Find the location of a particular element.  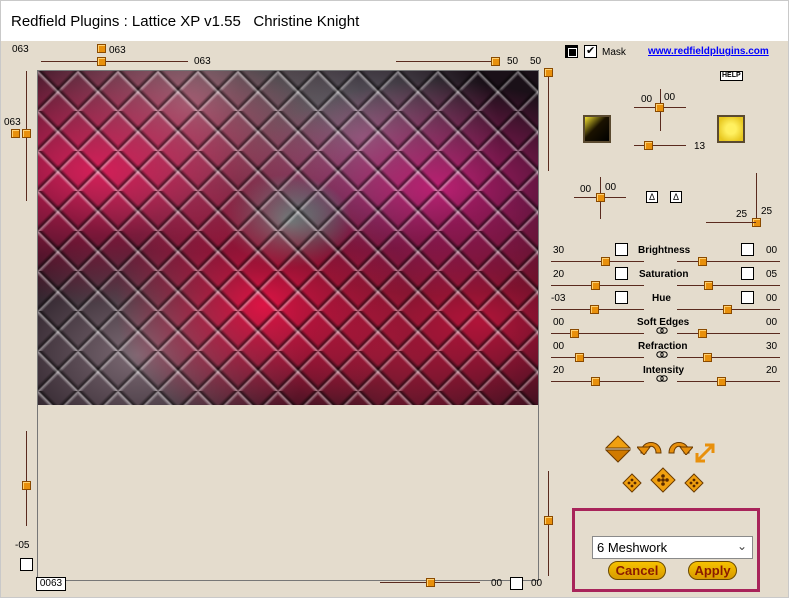

left-lower-value: -05 is located at coordinates (22, 545).